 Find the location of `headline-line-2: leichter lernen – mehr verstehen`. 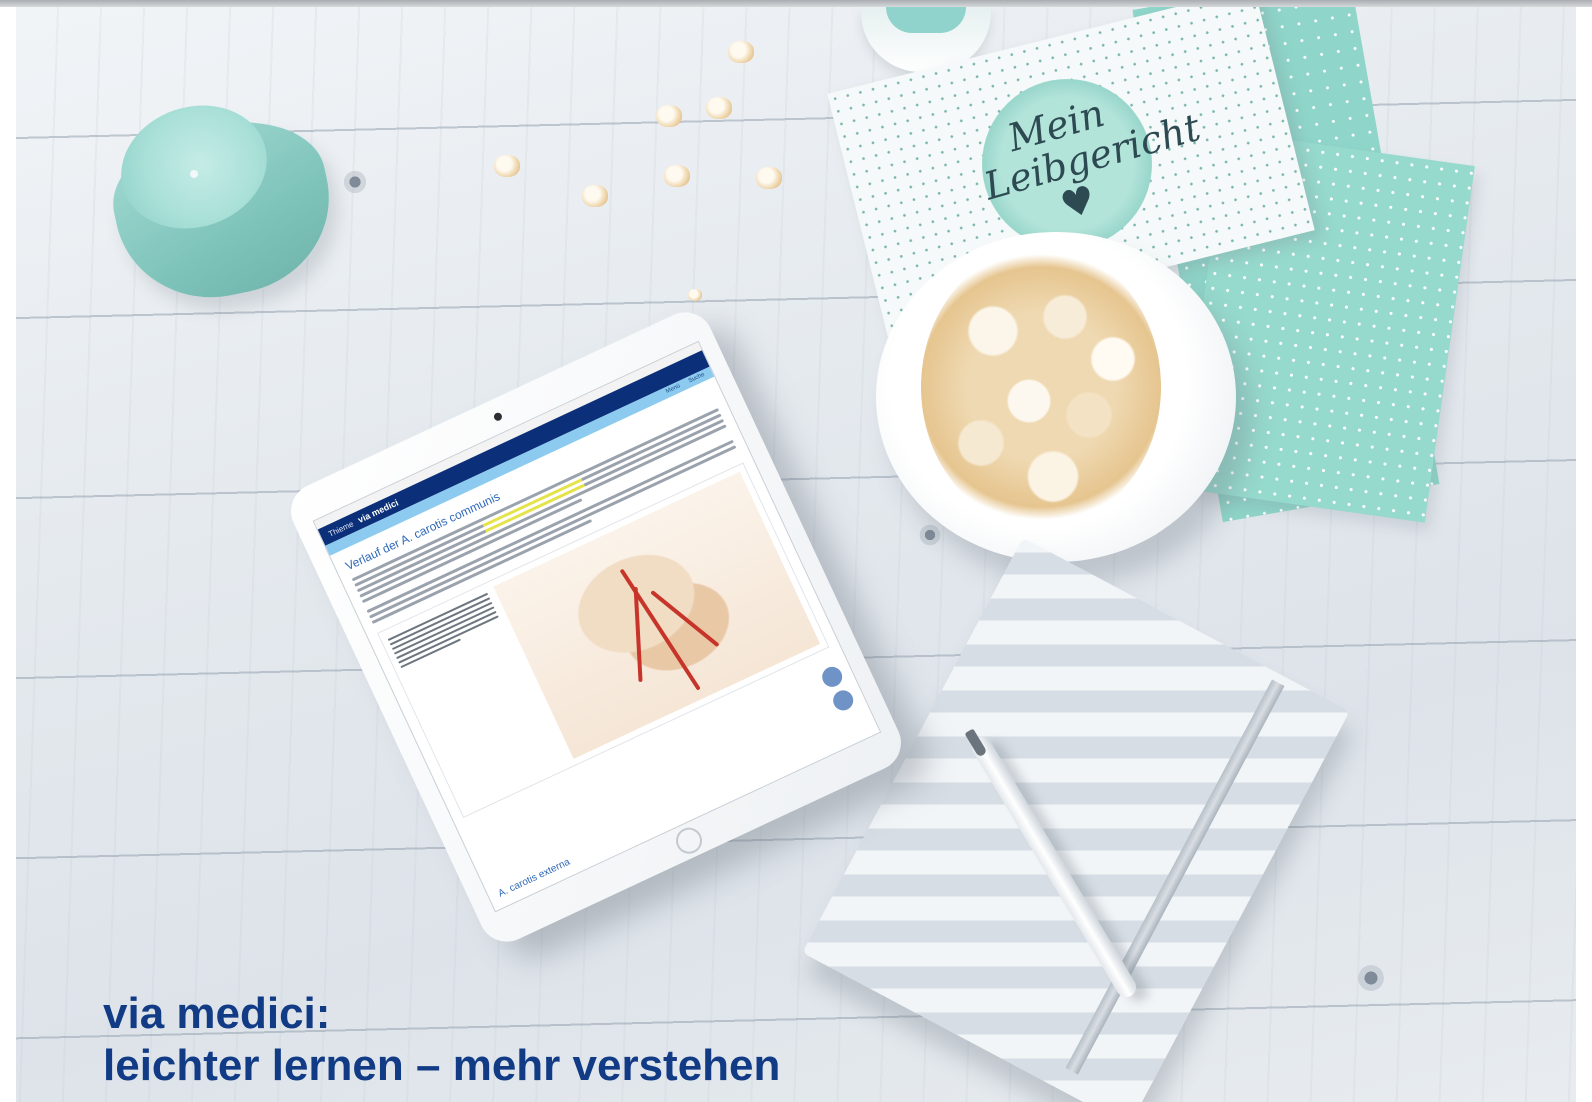

headline-line-2: leichter lernen – mehr verstehen is located at coordinates (442, 1065).